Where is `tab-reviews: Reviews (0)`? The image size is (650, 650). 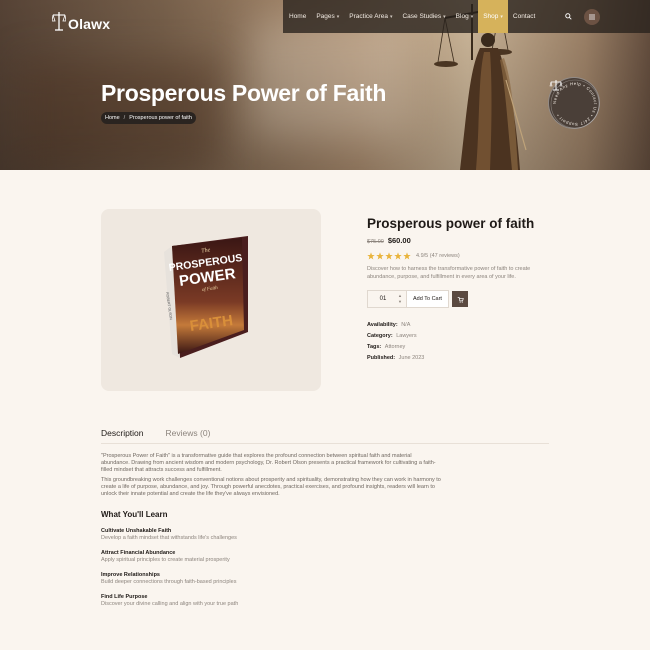
tab-reviews: Reviews (0) is located at coordinates (199, 435).